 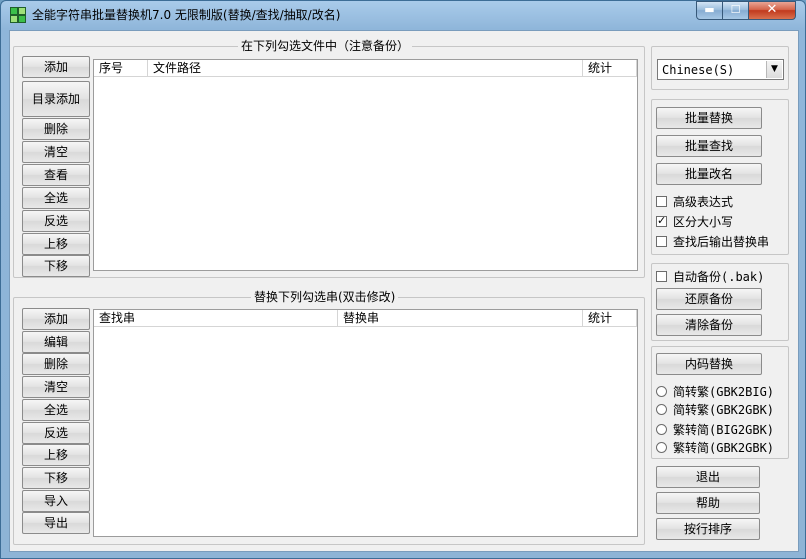 What do you see at coordinates (56, 478) in the screenshot?
I see `move-string-down-button: 下移` at bounding box center [56, 478].